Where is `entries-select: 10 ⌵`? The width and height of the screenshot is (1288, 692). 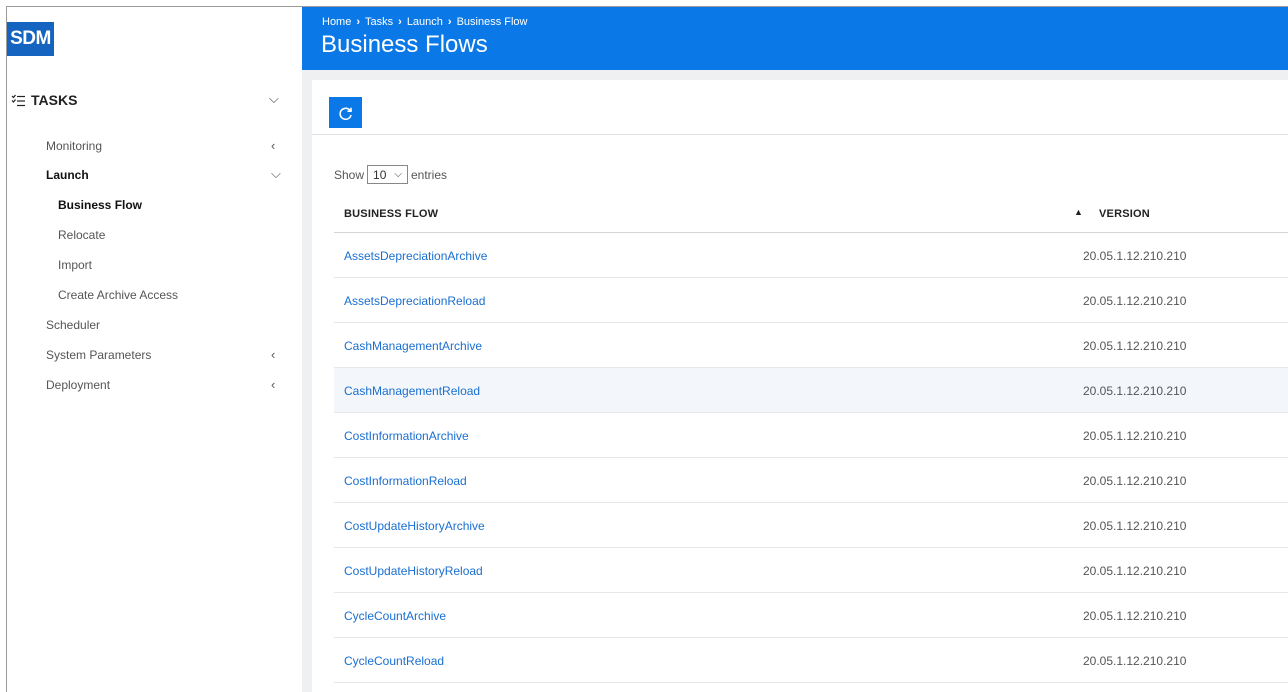
entries-select: 10 ⌵ is located at coordinates (387, 174).